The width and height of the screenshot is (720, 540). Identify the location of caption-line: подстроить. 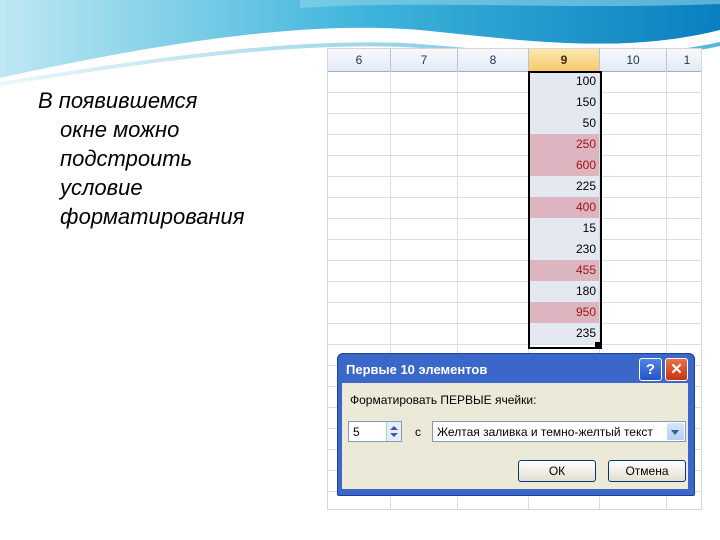
(126, 158).